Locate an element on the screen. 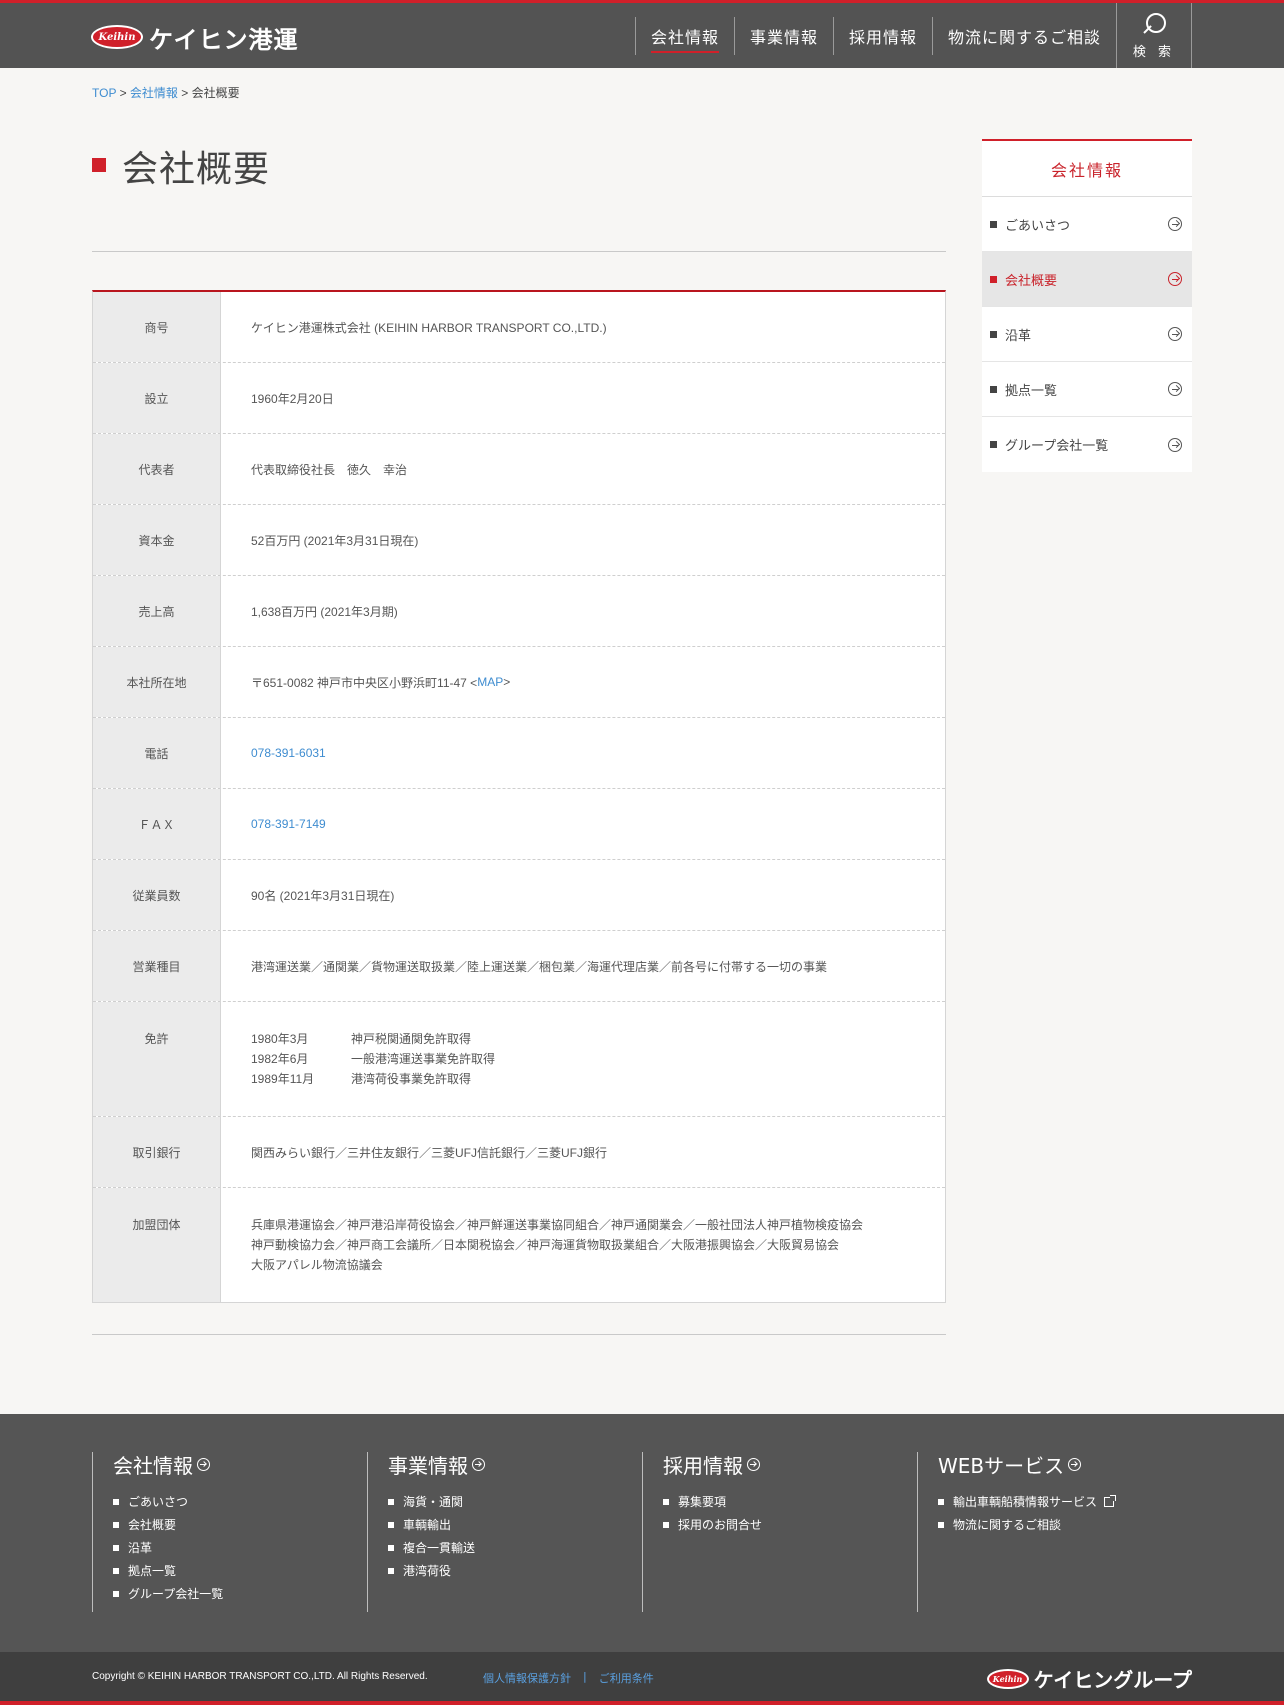 The width and height of the screenshot is (1284, 1705). side-nav-heading: 会社情報 is located at coordinates (1087, 169).